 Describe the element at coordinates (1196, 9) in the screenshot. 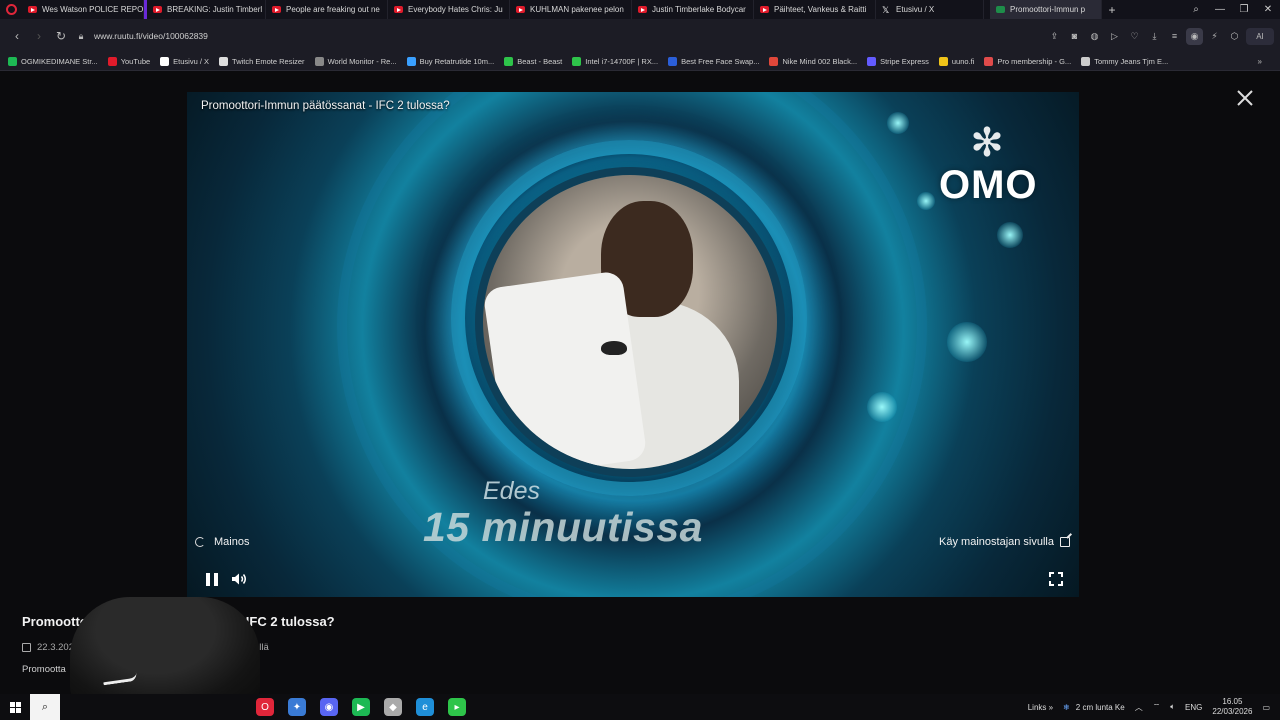

I see `search-tabs-icon: ⌕` at that location.